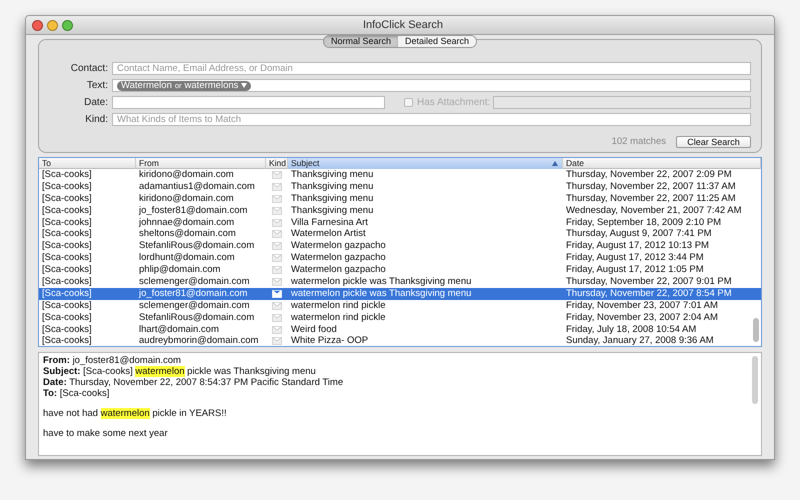 This screenshot has height=500, width=800. I want to click on column-header: From, so click(201, 163).